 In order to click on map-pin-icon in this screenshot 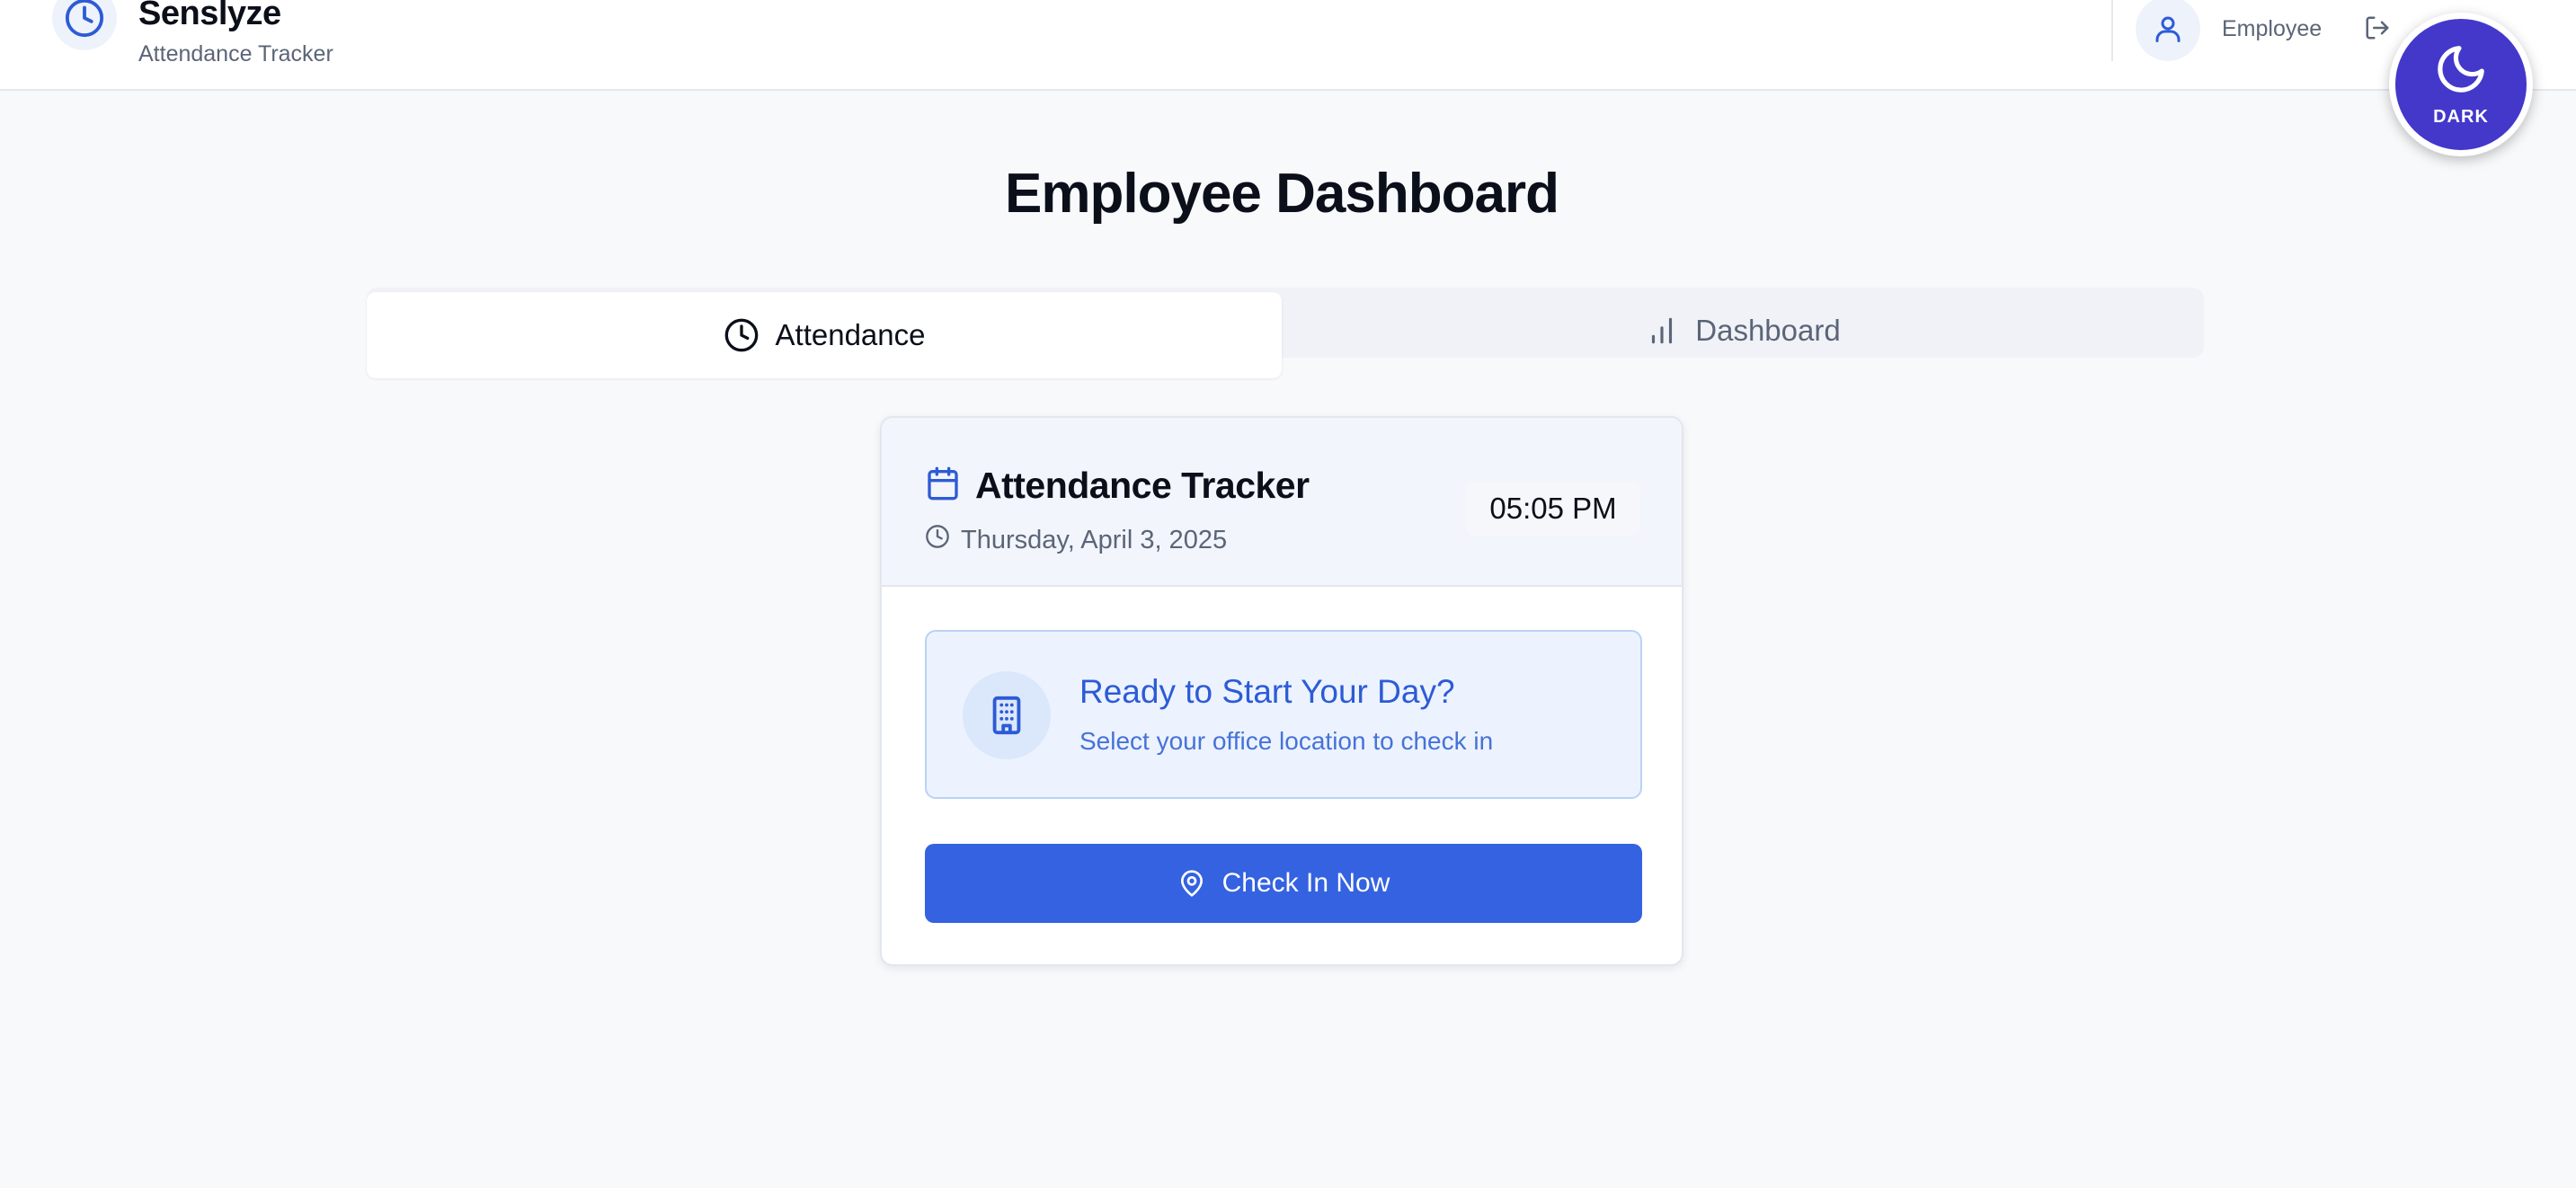, I will do `click(1191, 884)`.